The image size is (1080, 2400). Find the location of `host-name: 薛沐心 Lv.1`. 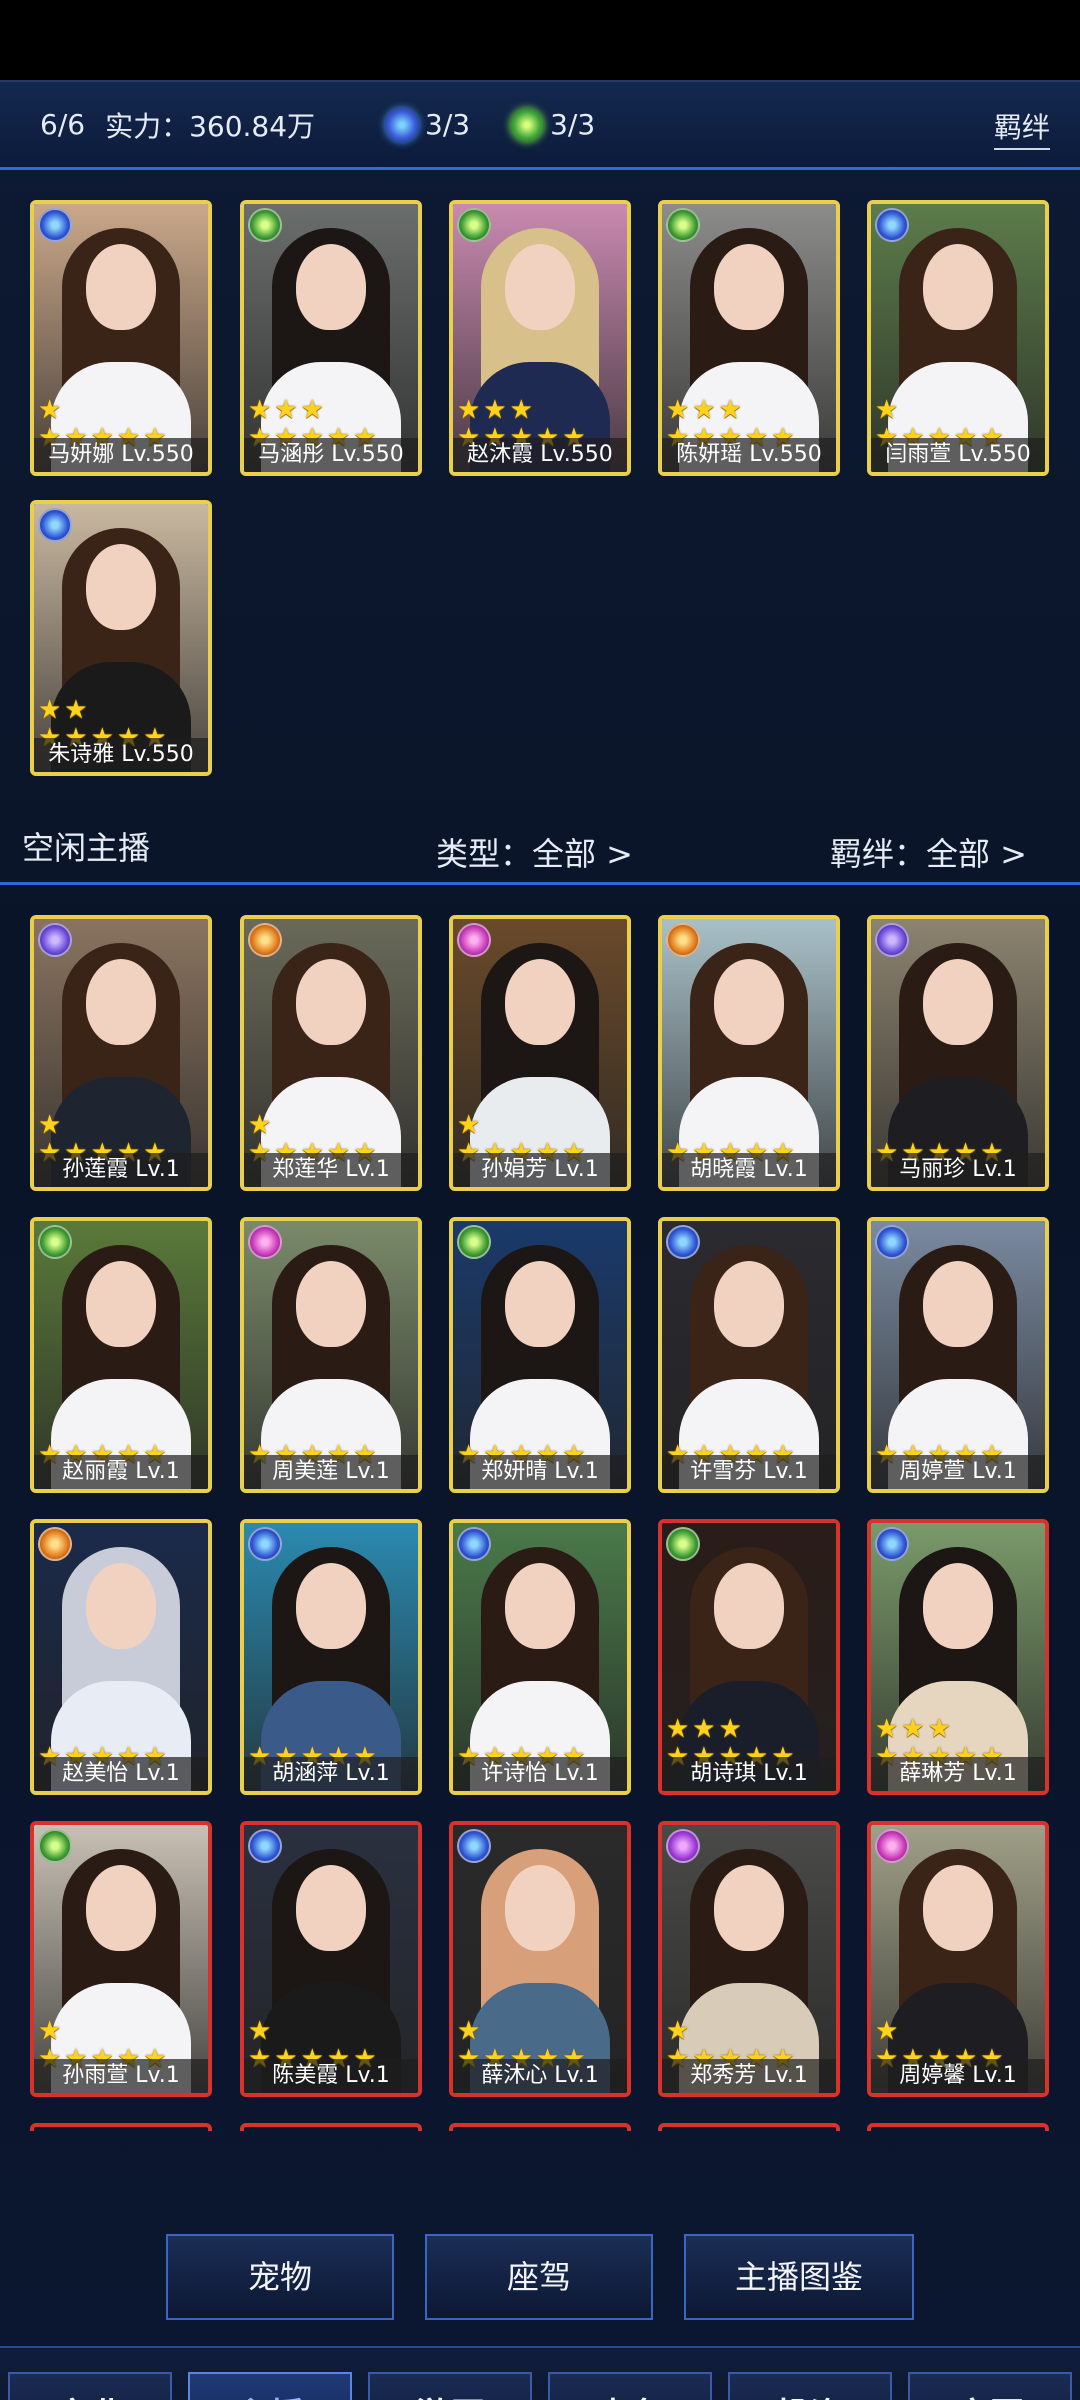

host-name: 薛沐心 Lv.1 is located at coordinates (540, 2076).